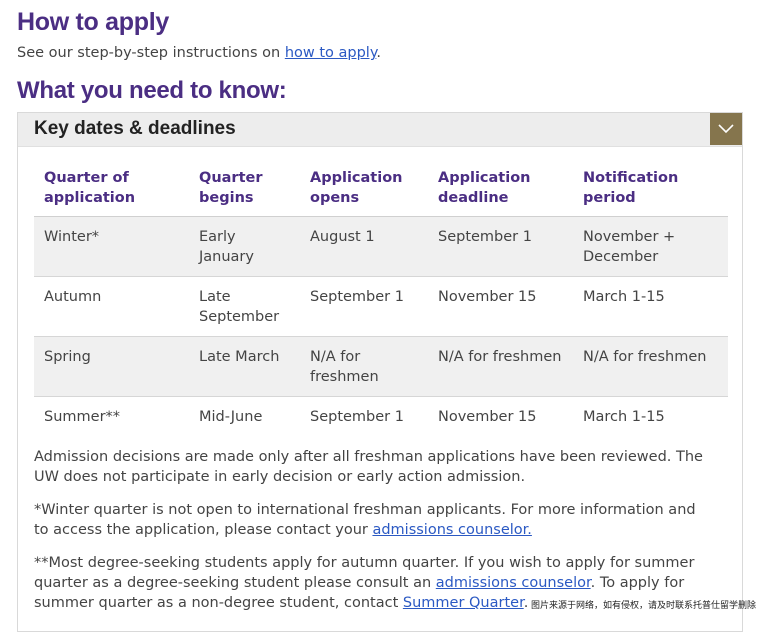 The width and height of the screenshot is (758, 632). Describe the element at coordinates (111, 366) in the screenshot. I see `table-cell: Spring` at that location.